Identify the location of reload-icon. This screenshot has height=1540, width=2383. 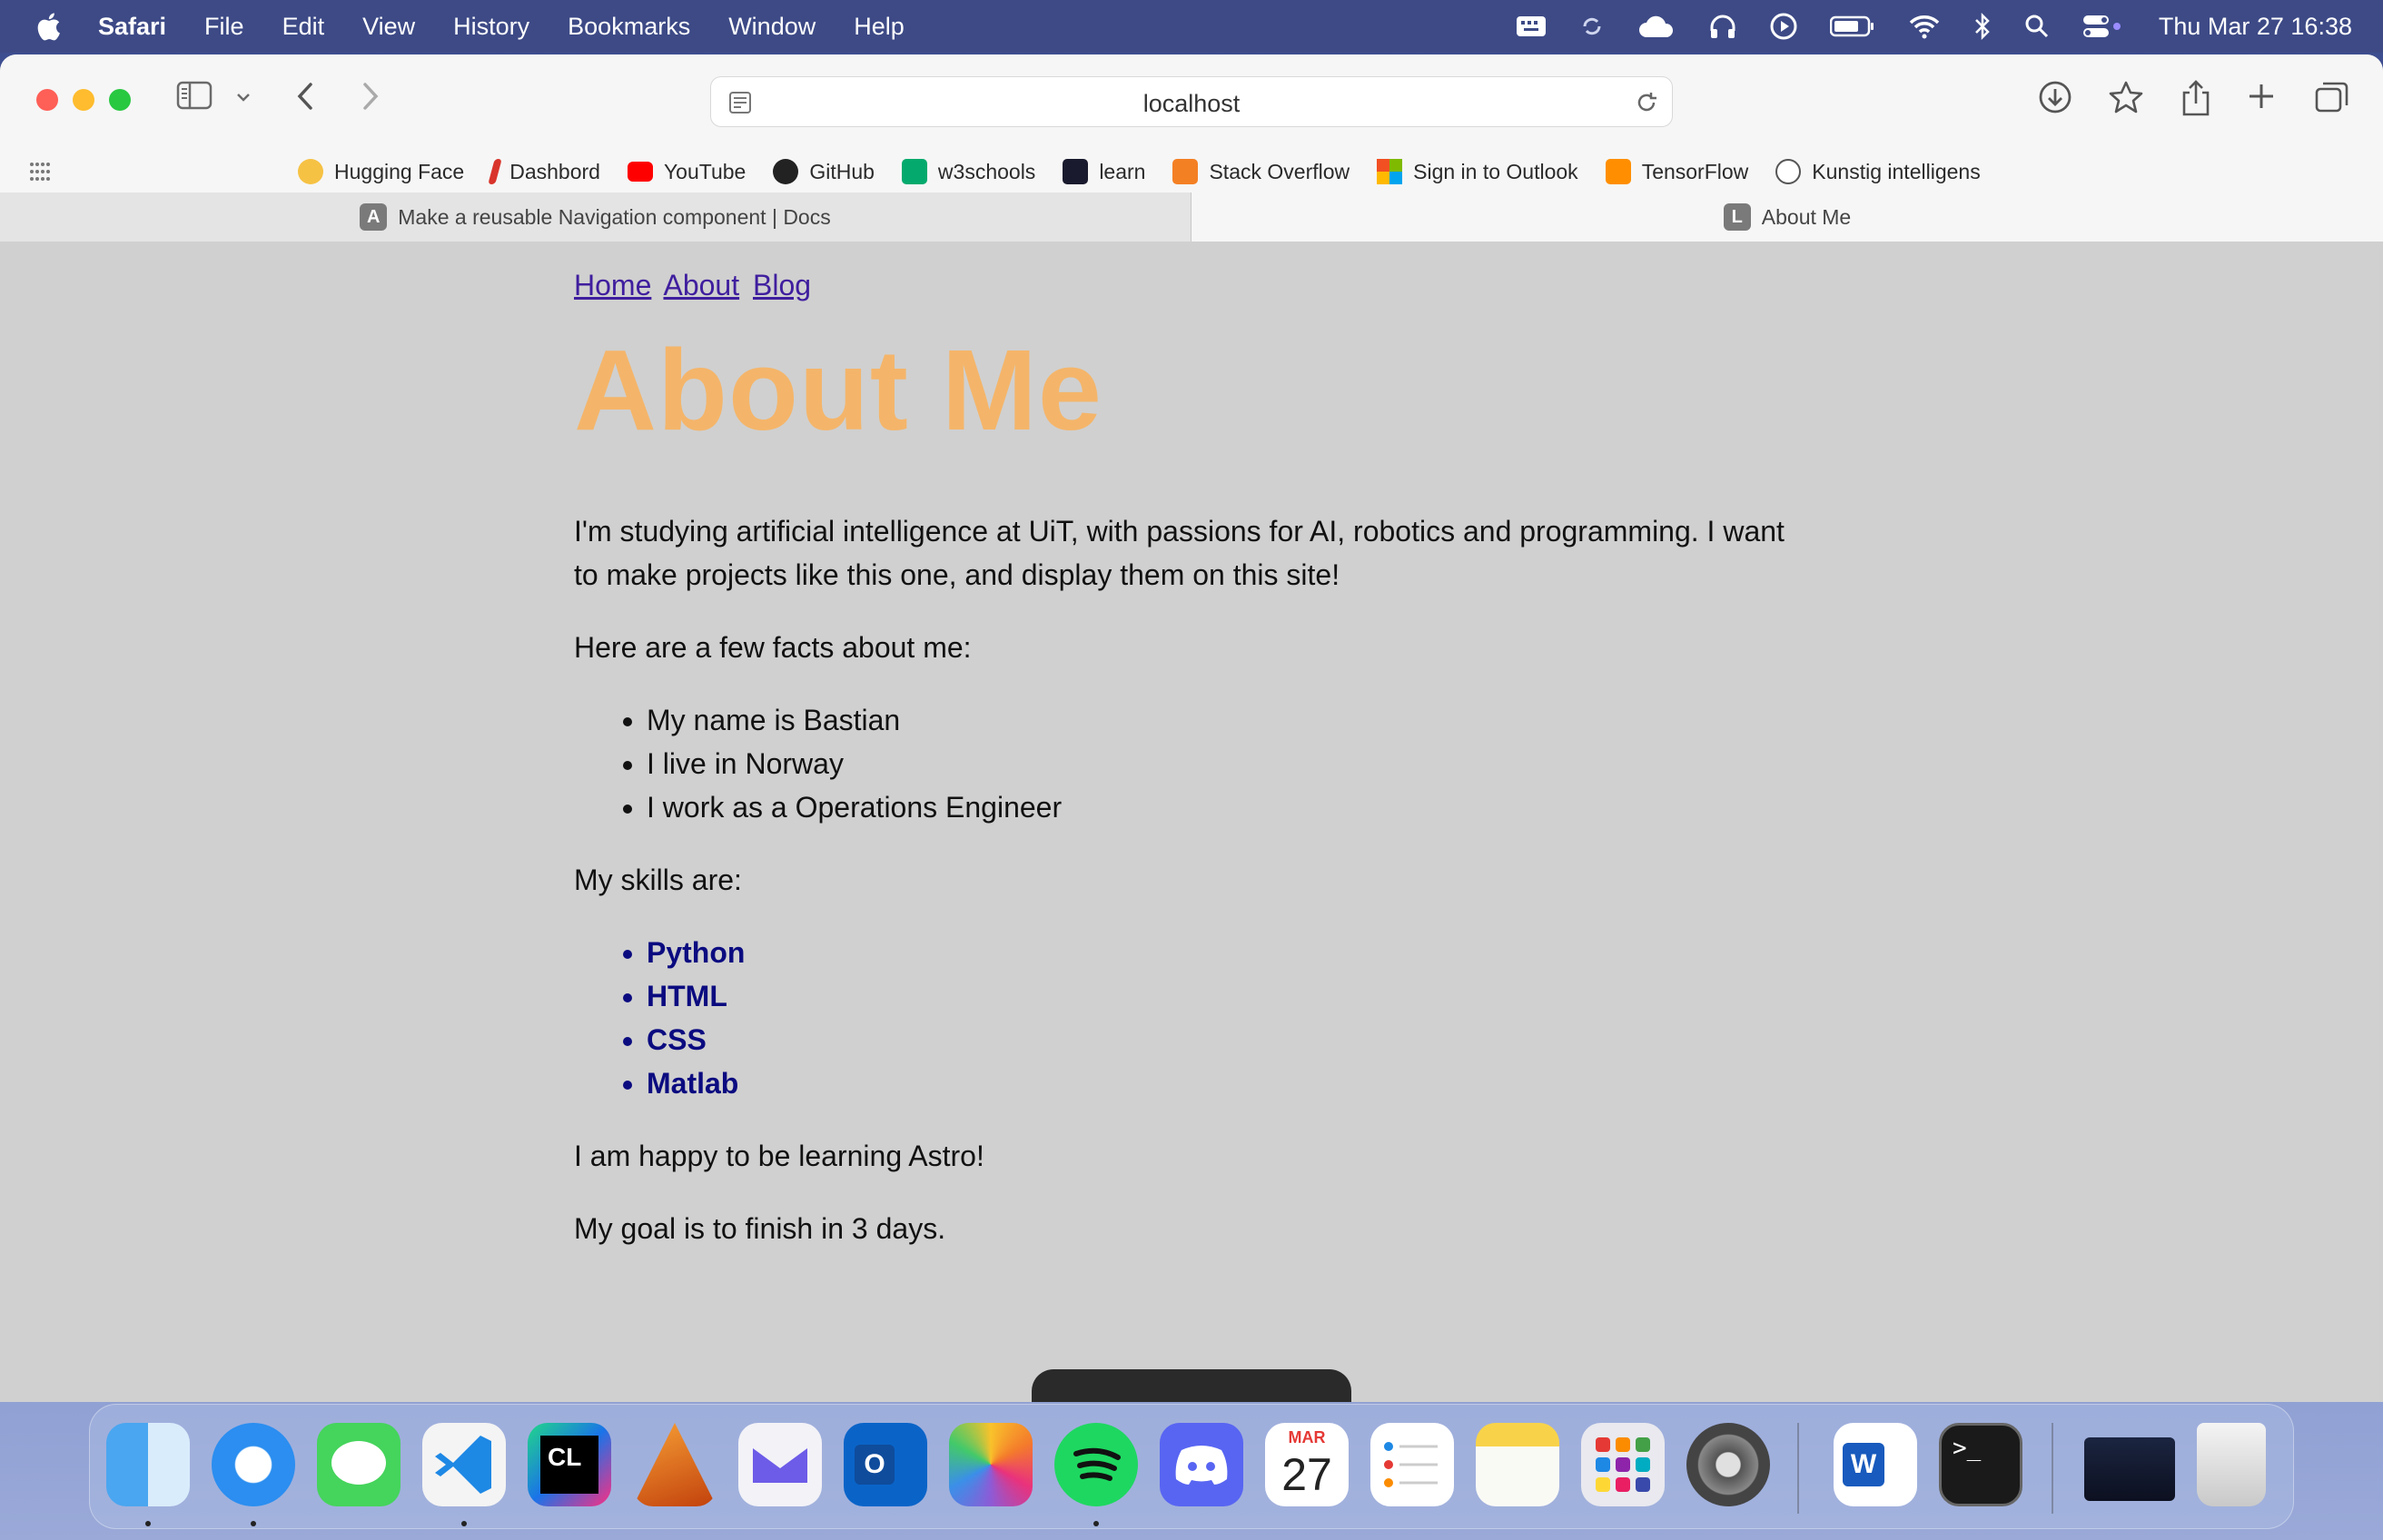
(1646, 102).